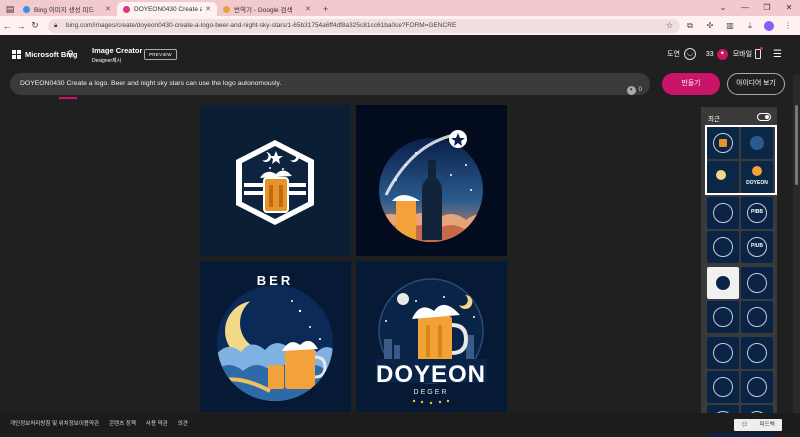  I want to click on tab-bing-feed: Bing 이미지 생성 피드 ✕, so click(67, 9).